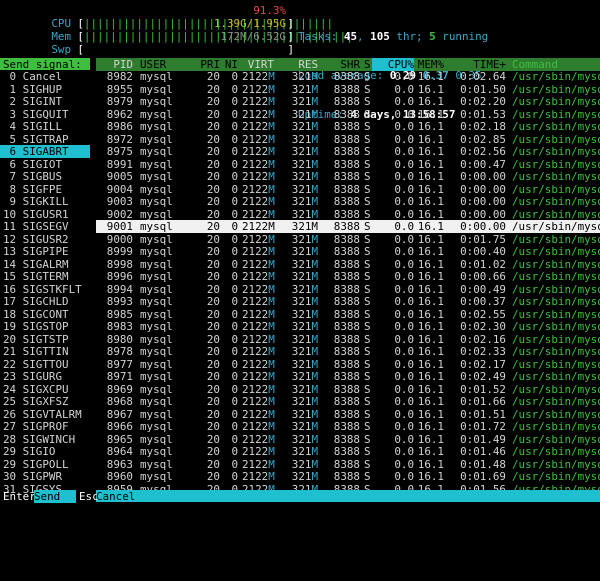 The height and width of the screenshot is (581, 600). Describe the element at coordinates (45, 176) in the screenshot. I see `signal-item: 7 SIGBUS` at that location.